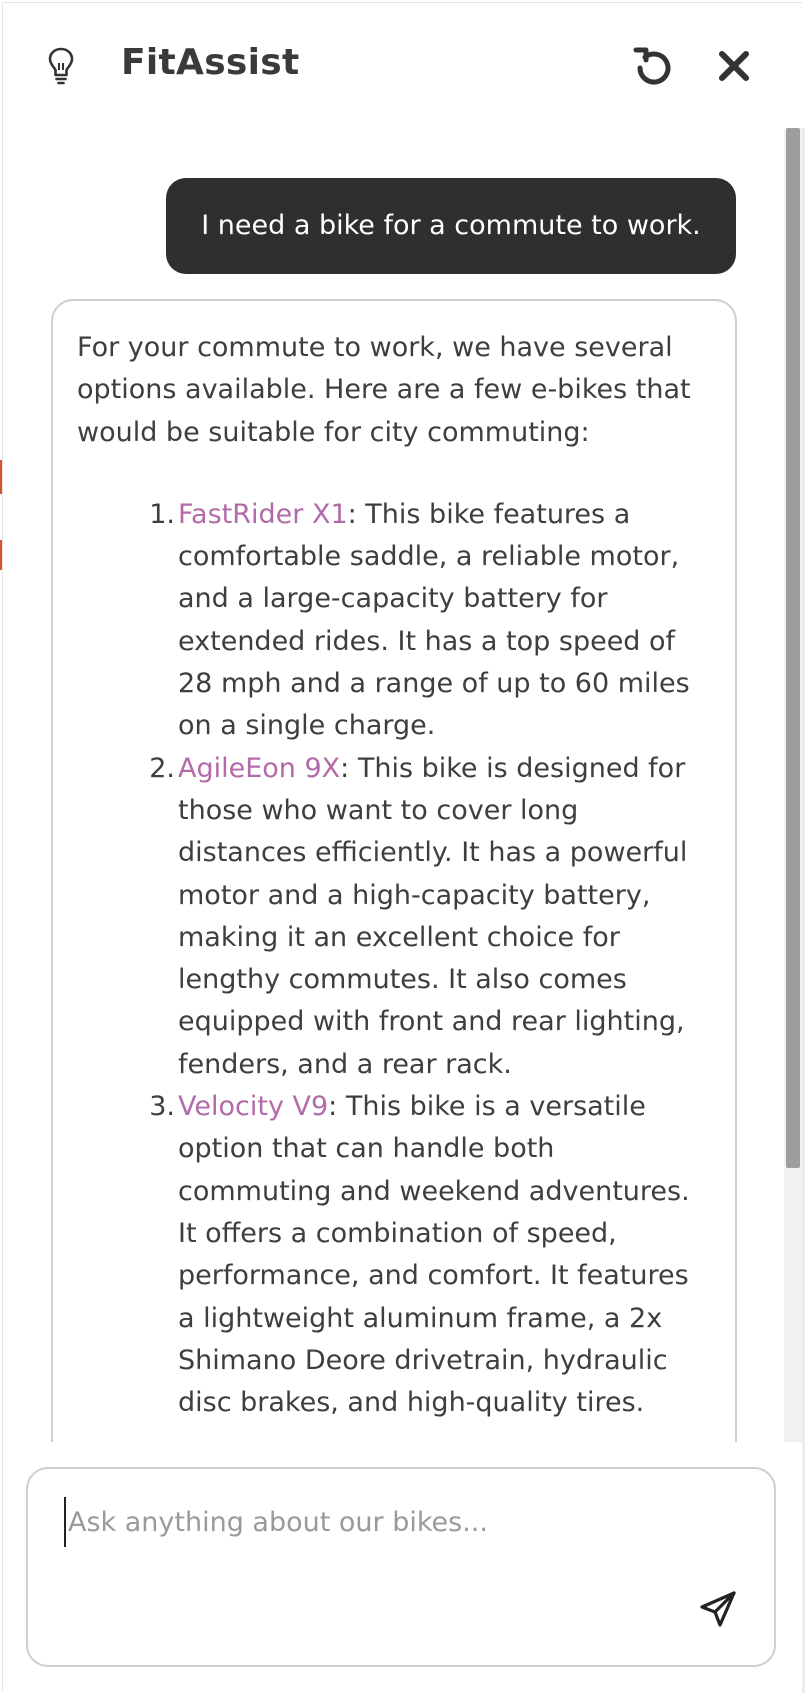 Image resolution: width=805 pixels, height=1693 pixels. What do you see at coordinates (718, 1609) in the screenshot?
I see `send-icon` at bounding box center [718, 1609].